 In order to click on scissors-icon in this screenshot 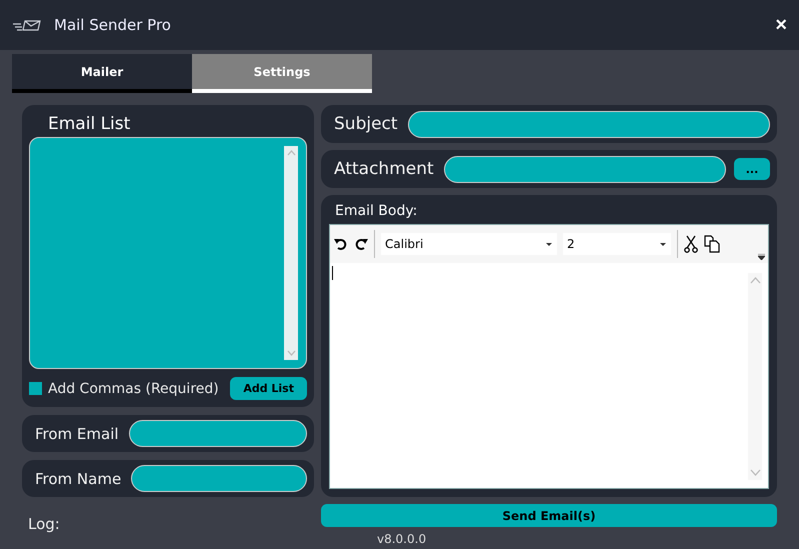, I will do `click(691, 244)`.